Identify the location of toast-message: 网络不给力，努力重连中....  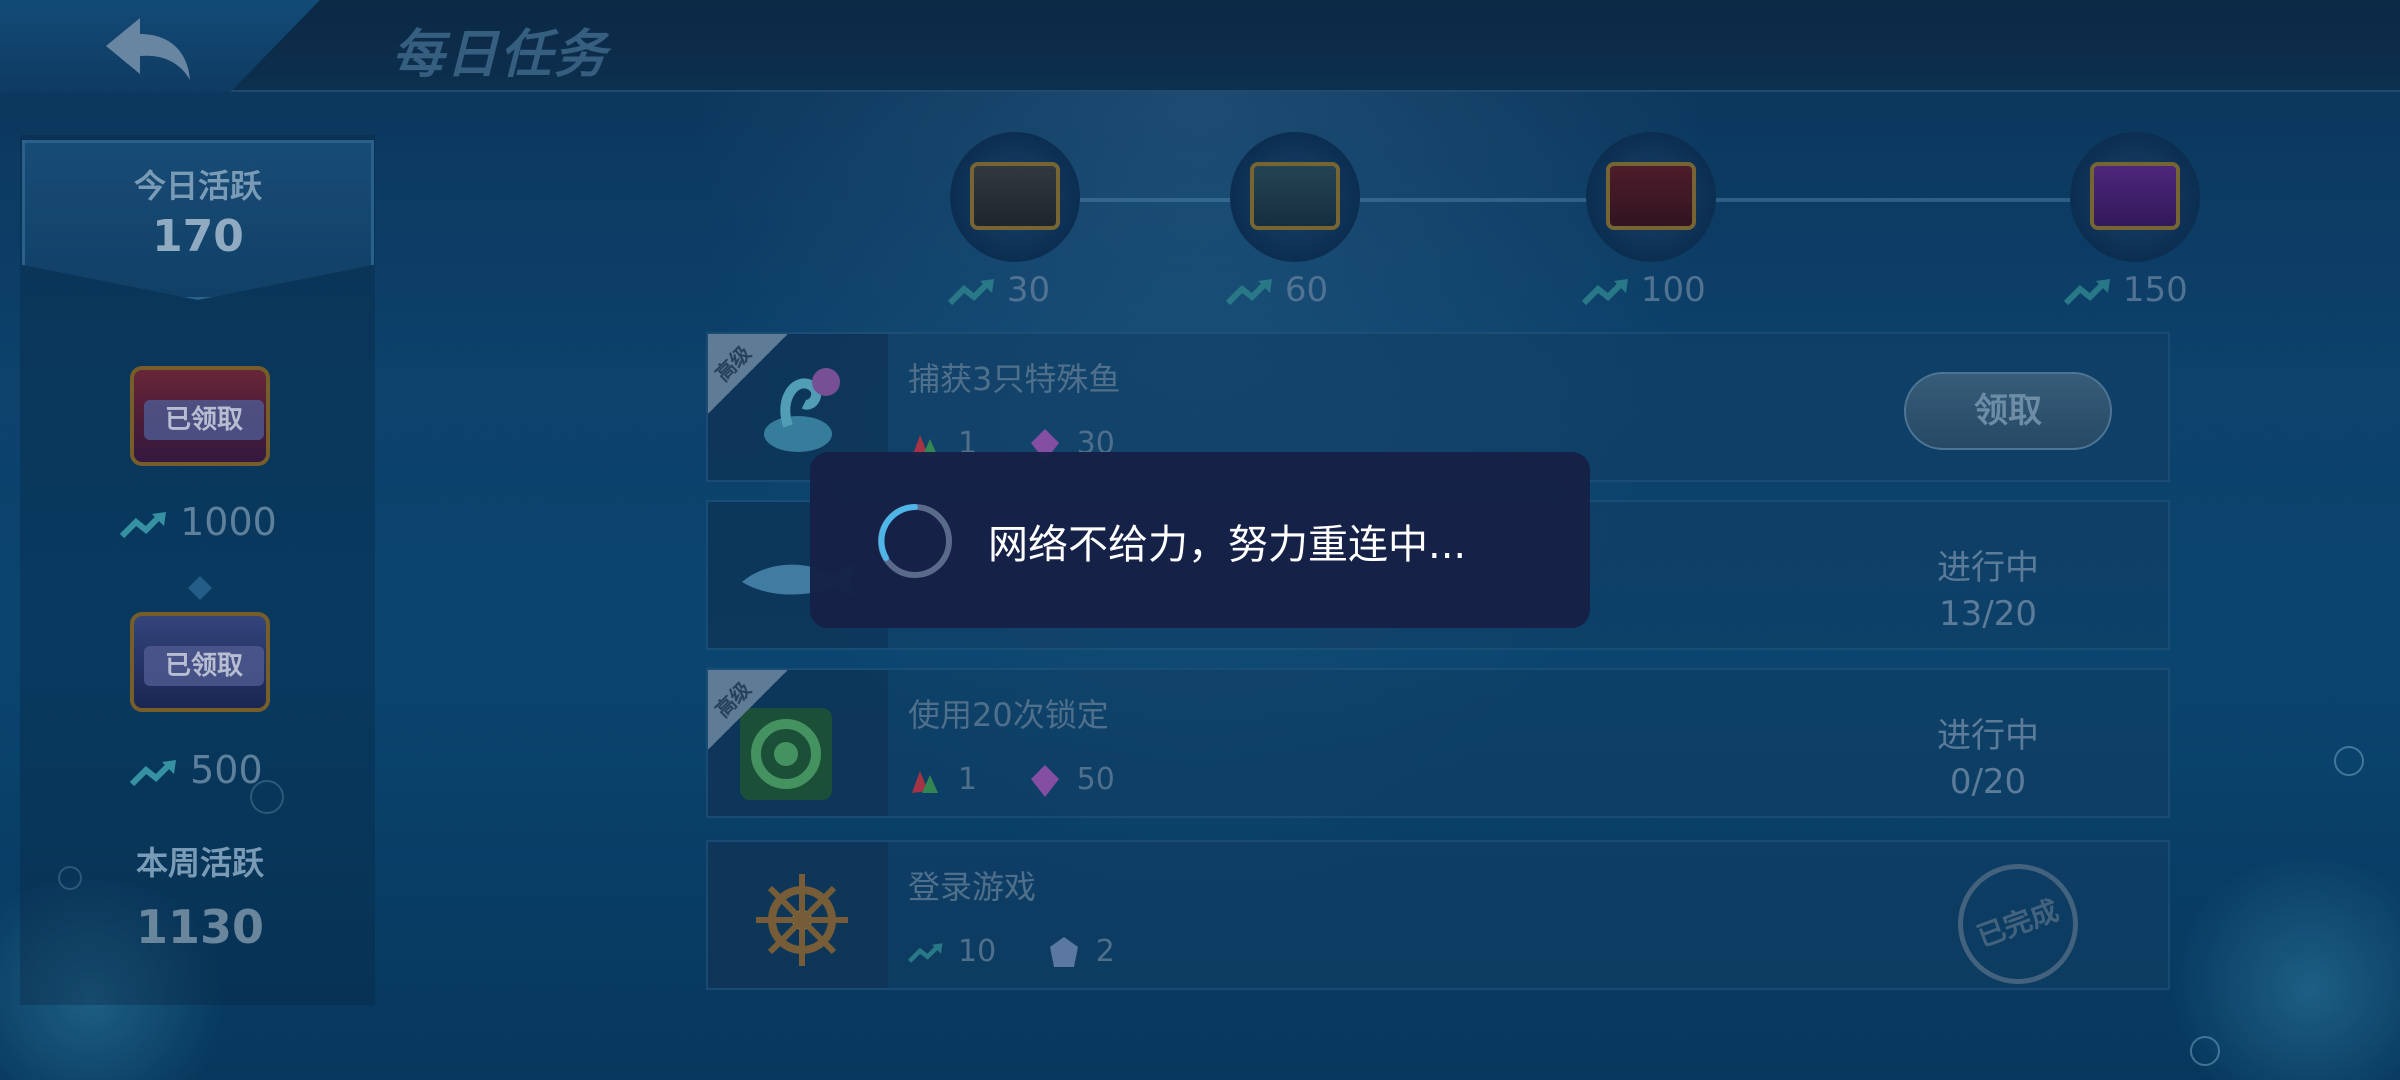
(1227, 545).